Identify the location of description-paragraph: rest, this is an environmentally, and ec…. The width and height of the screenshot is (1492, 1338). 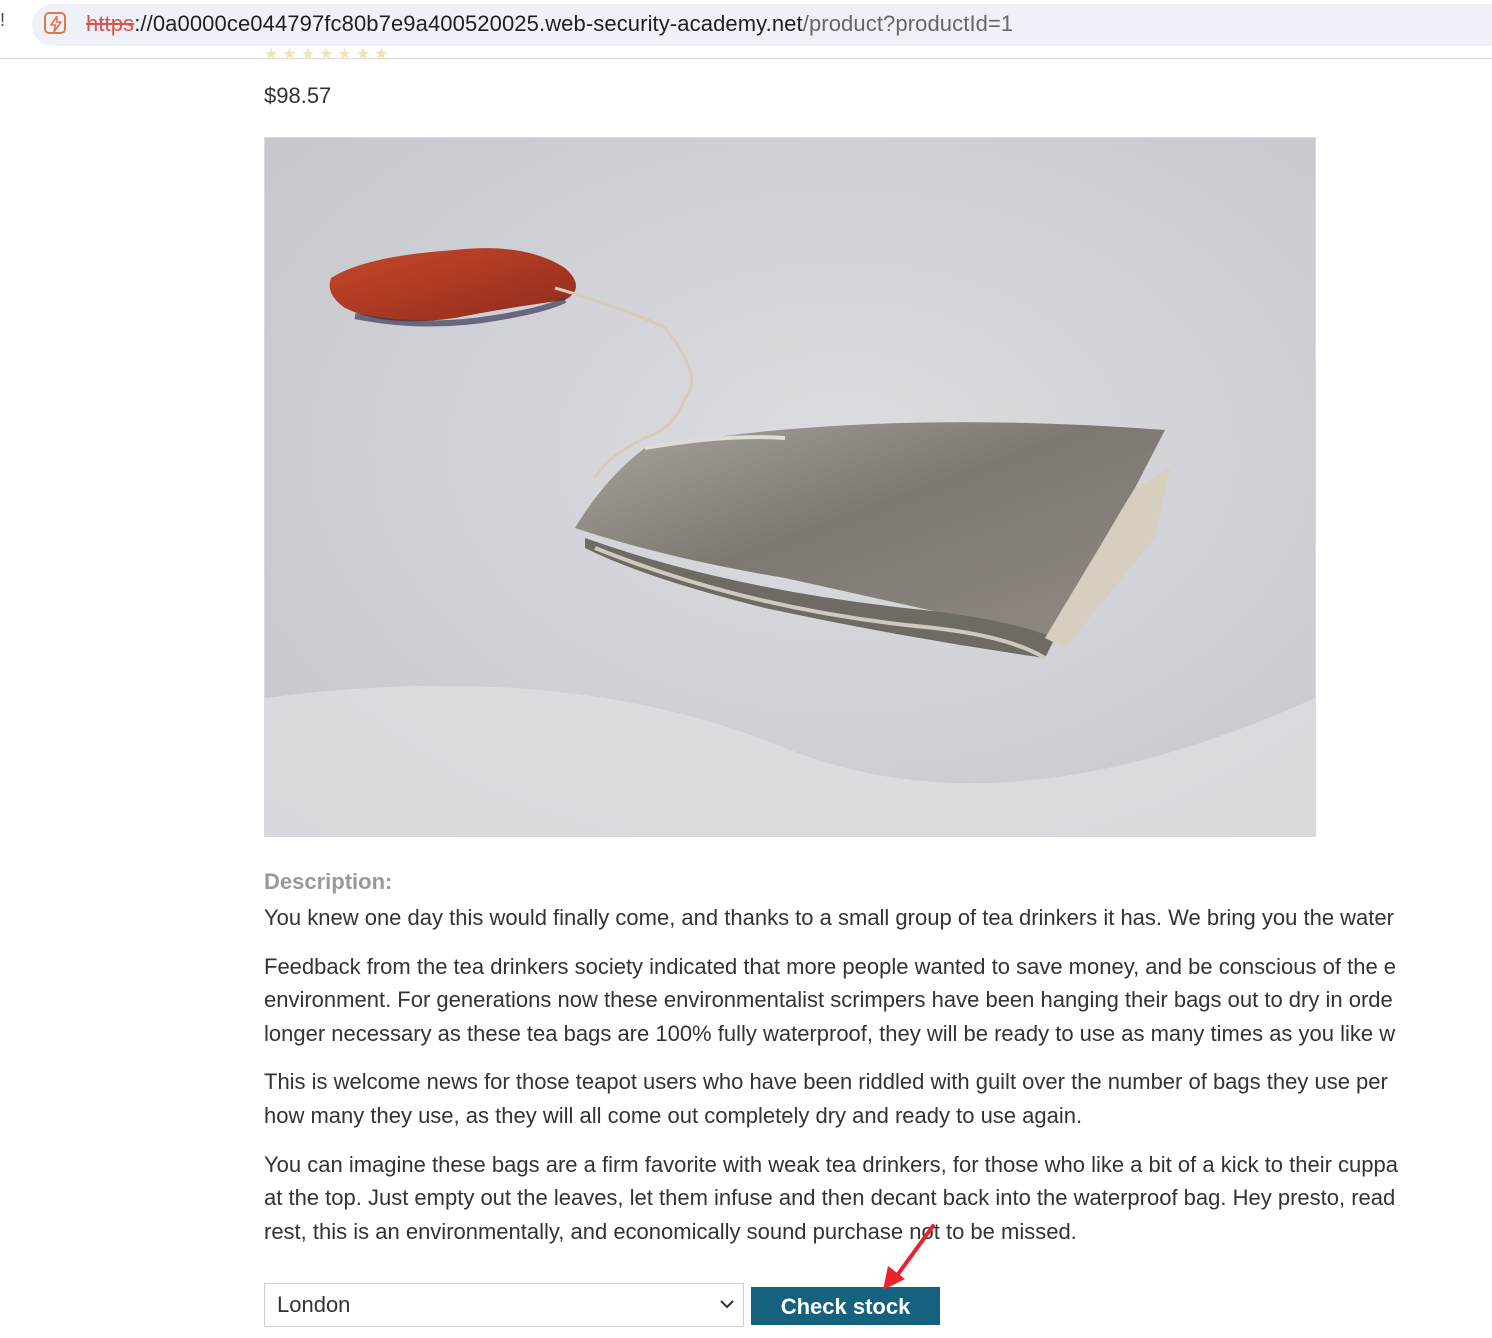
(670, 1231).